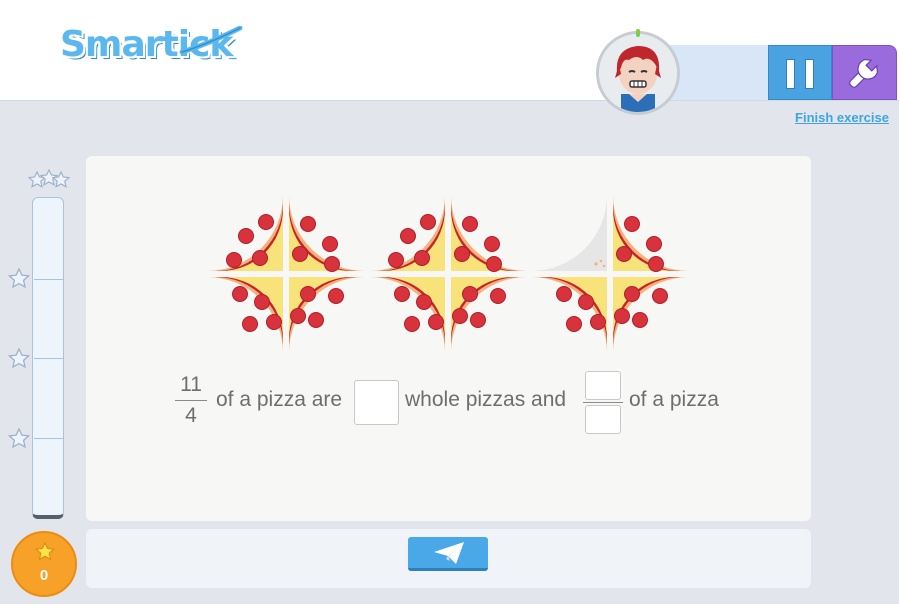 This screenshot has width=899, height=604. I want to click on timer-indicator, so click(638, 33).